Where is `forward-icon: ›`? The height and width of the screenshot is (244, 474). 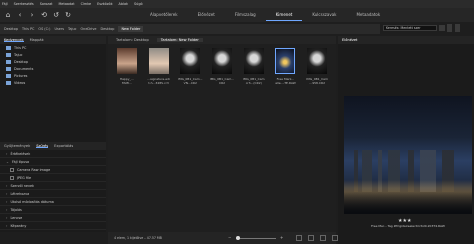
forward-icon: › is located at coordinates (32, 15).